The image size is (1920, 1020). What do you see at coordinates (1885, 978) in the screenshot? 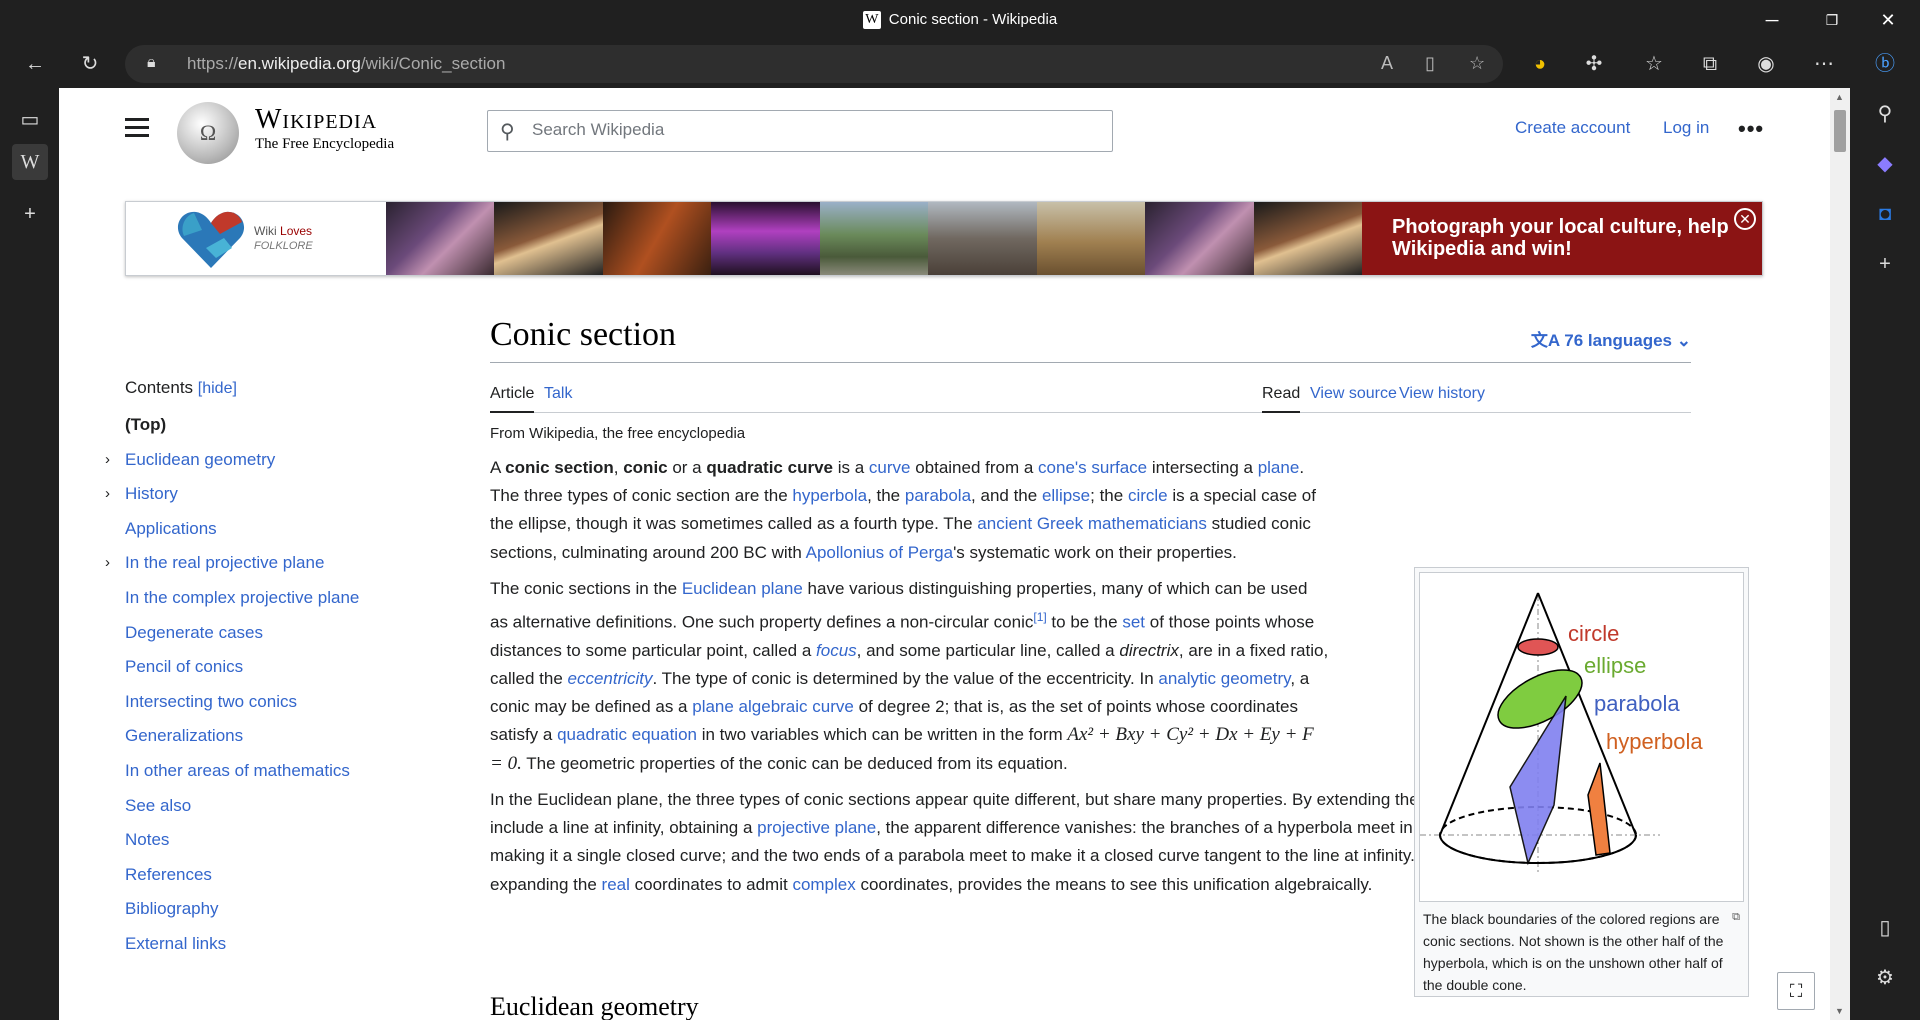
I see `sidebar-settings-icon: ⚙` at bounding box center [1885, 978].